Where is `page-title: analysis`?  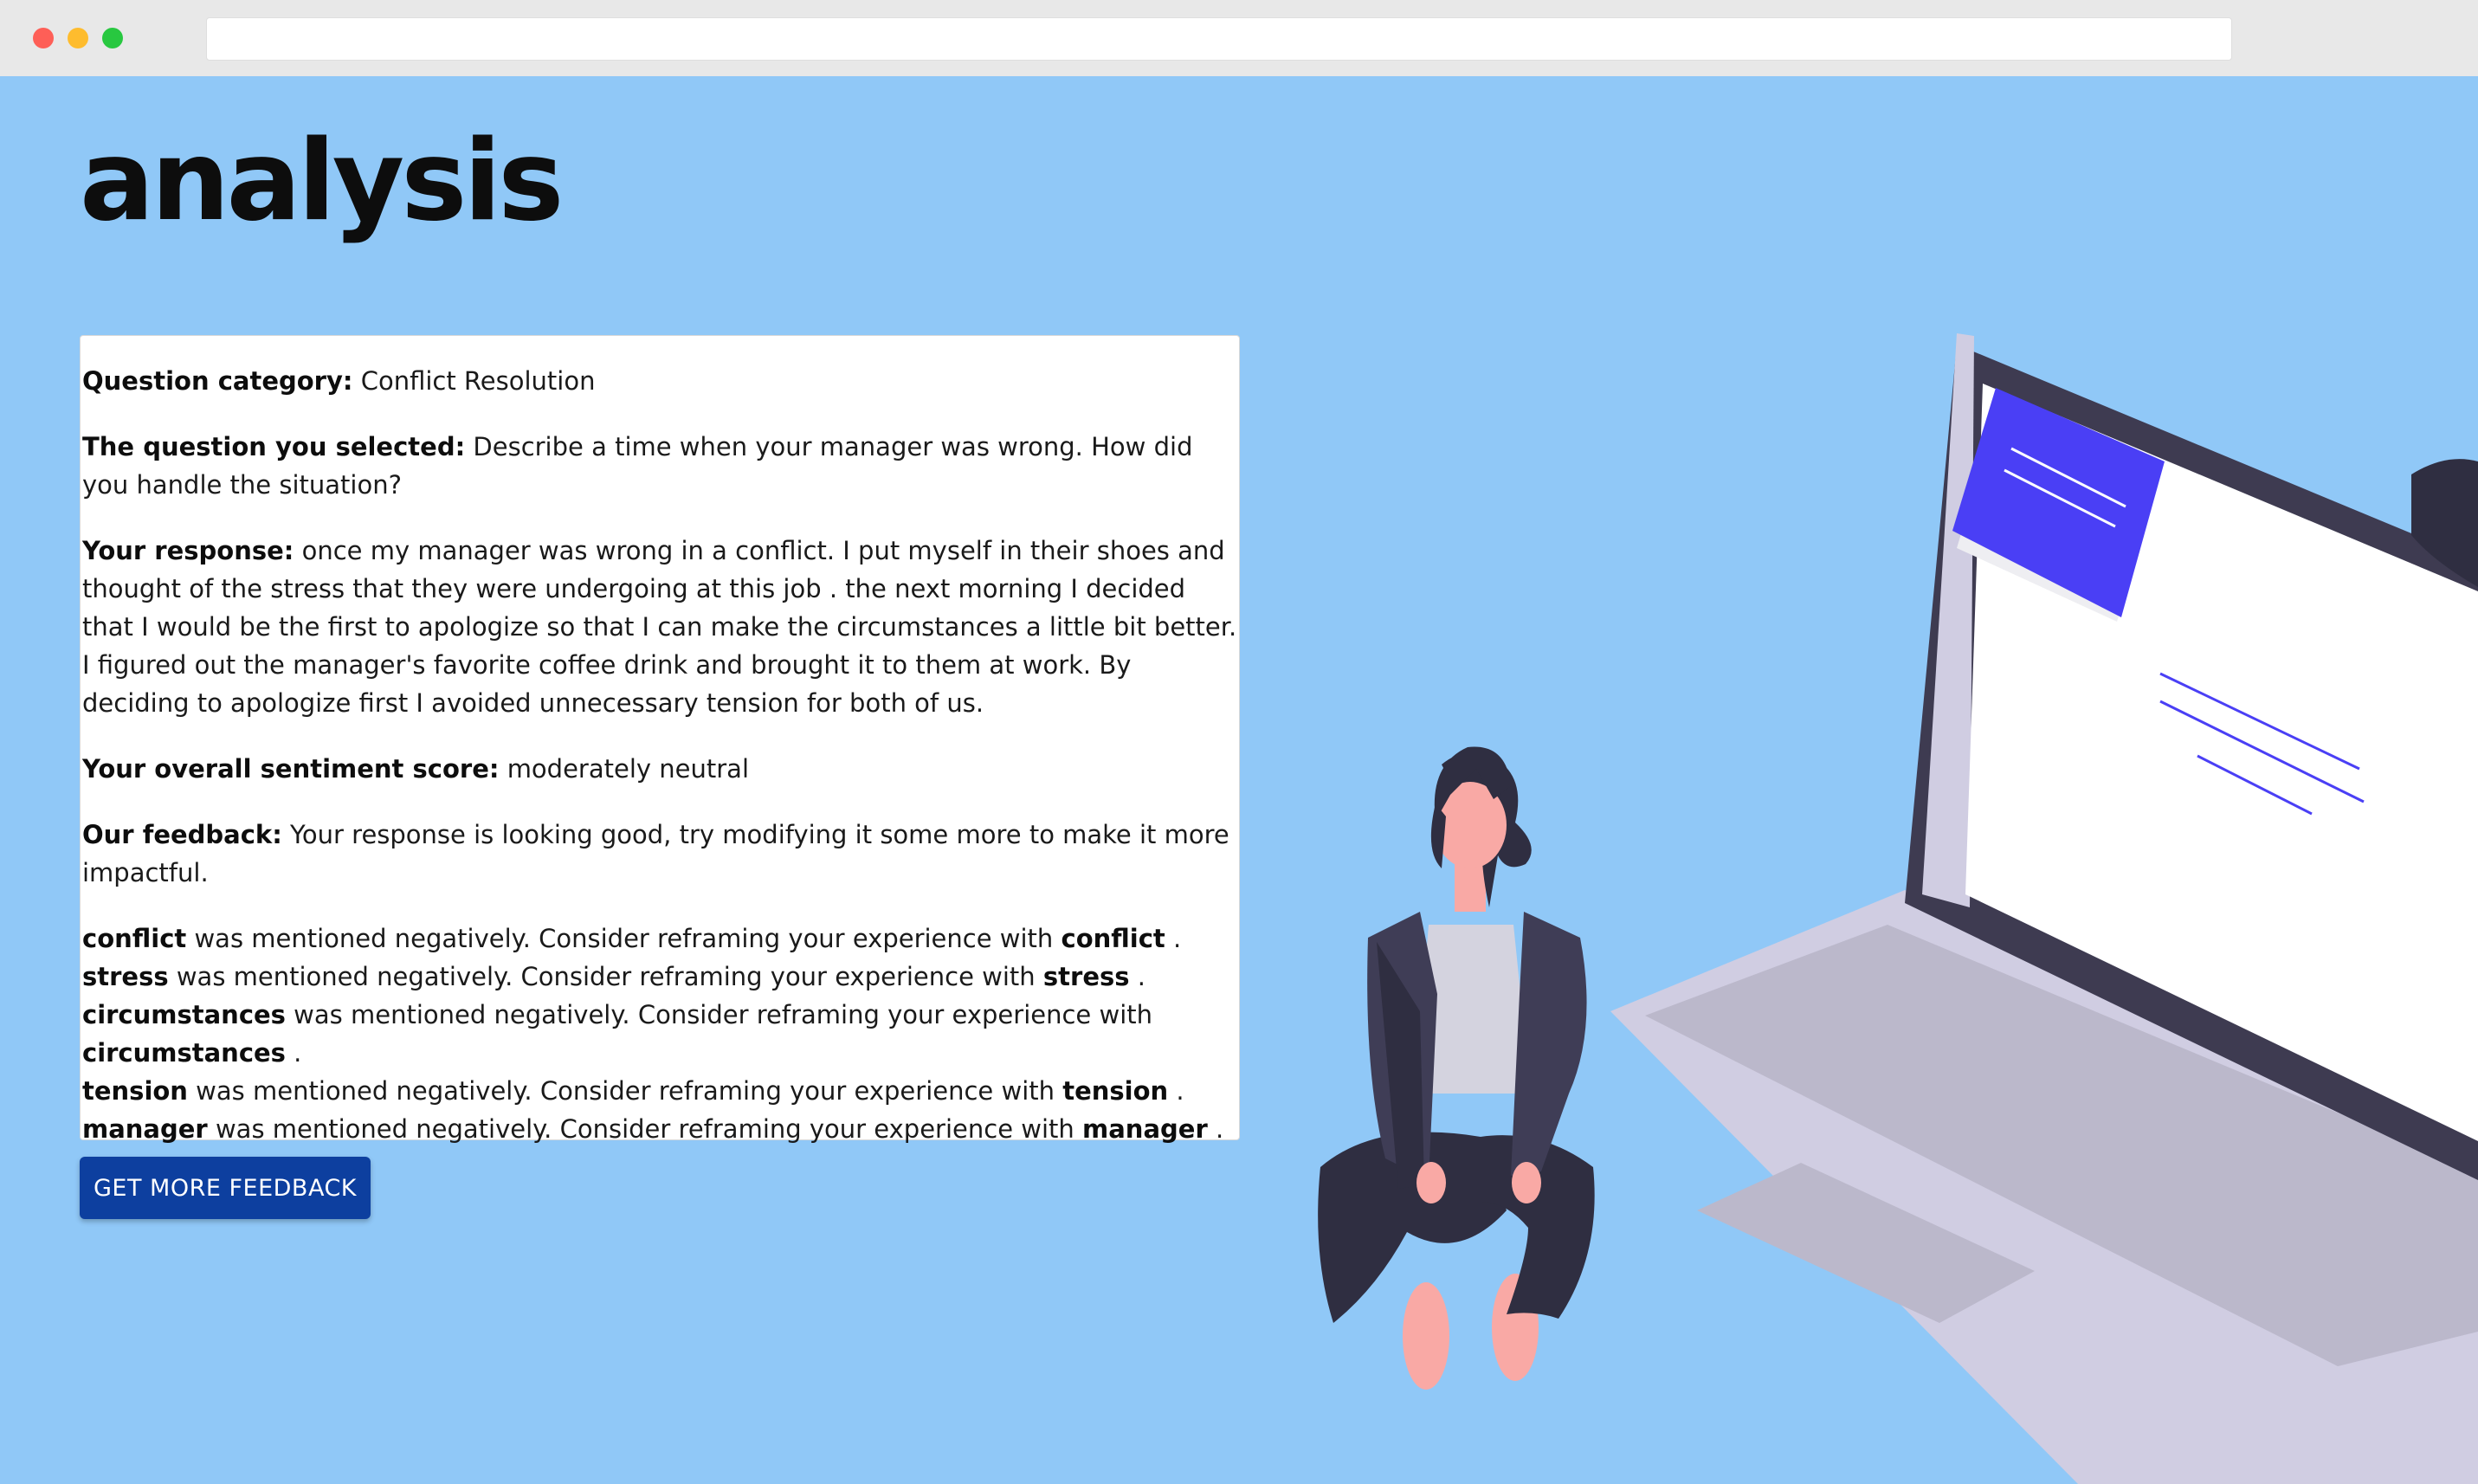
page-title: analysis is located at coordinates (322, 181).